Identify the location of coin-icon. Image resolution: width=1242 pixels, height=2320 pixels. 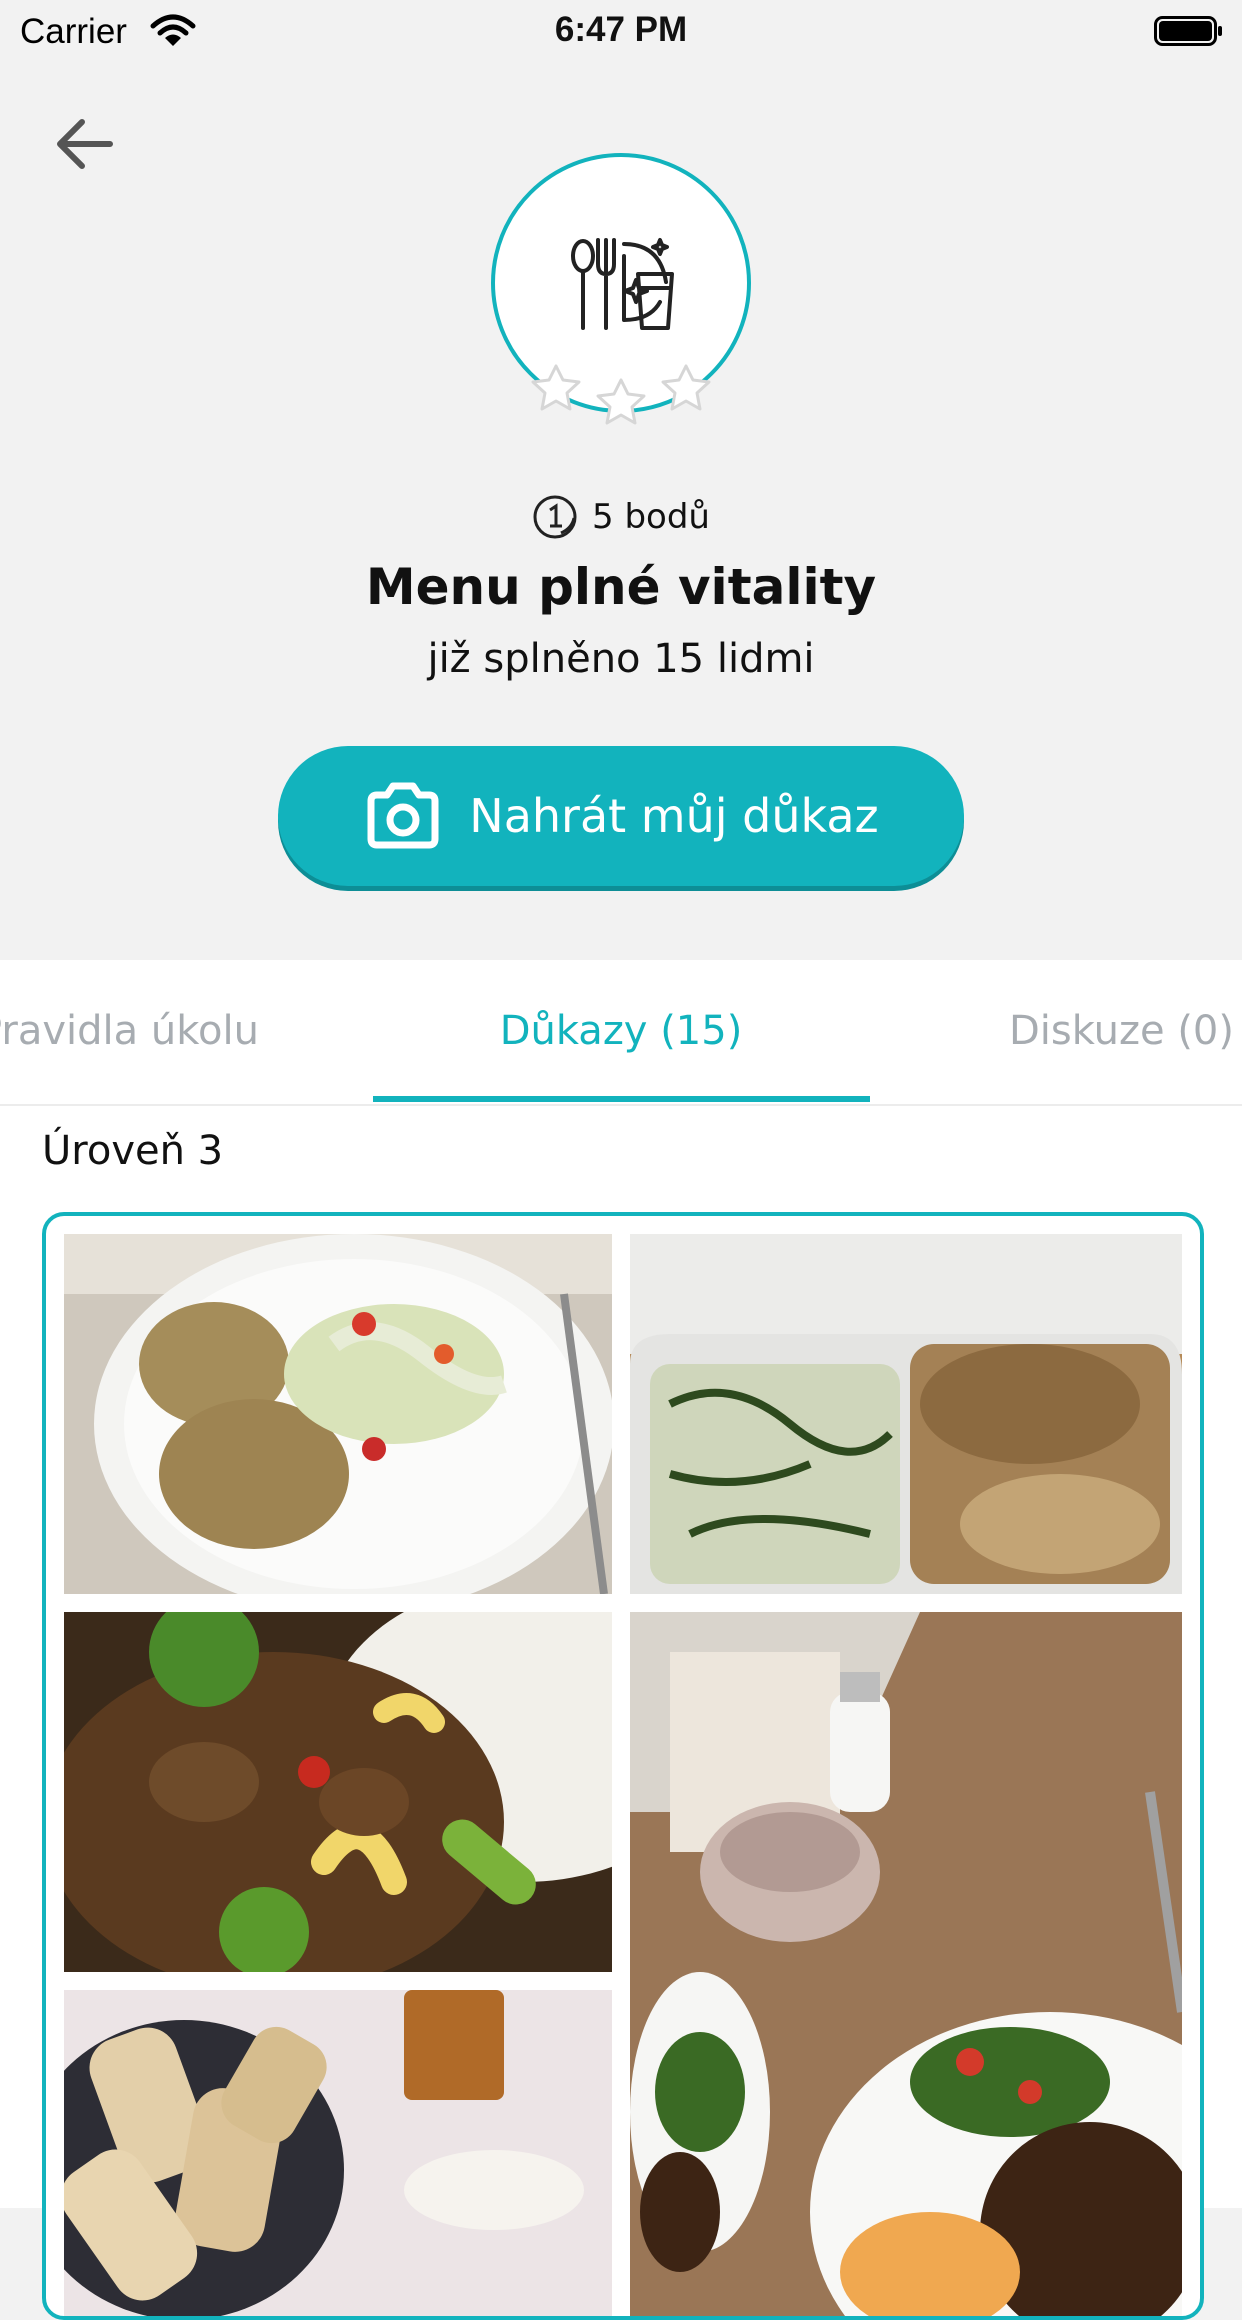
(555, 517).